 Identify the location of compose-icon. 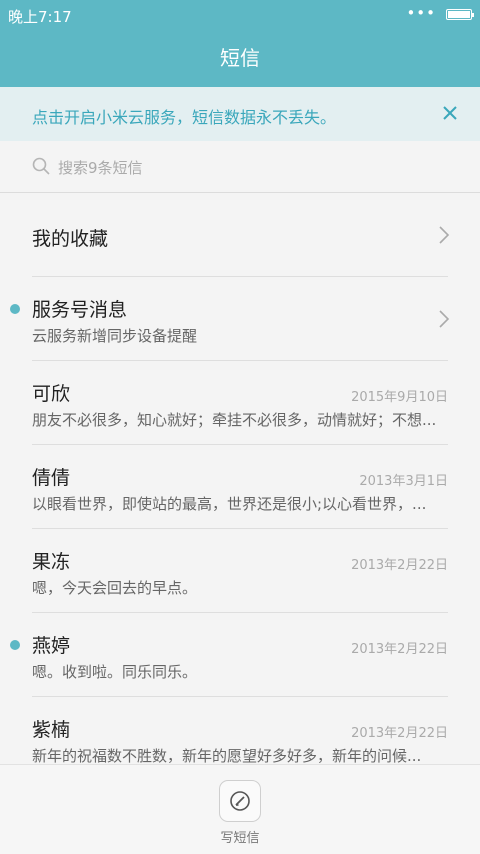
(240, 801).